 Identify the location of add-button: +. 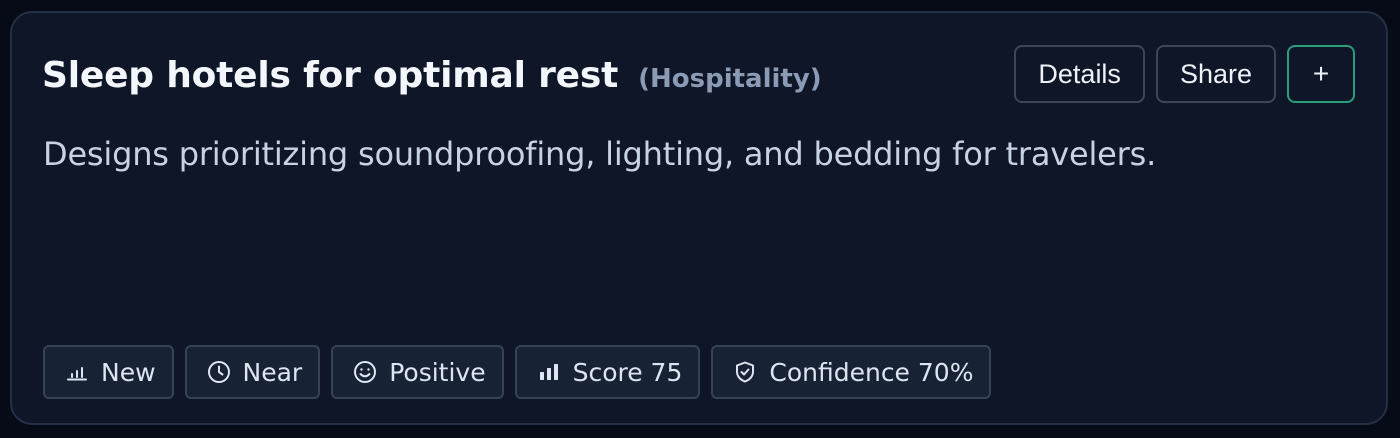
(1321, 74).